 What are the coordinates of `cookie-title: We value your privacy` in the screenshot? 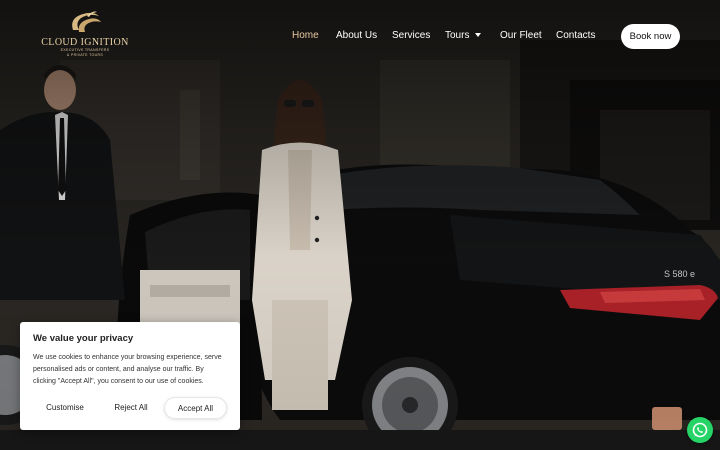 It's located at (83, 338).